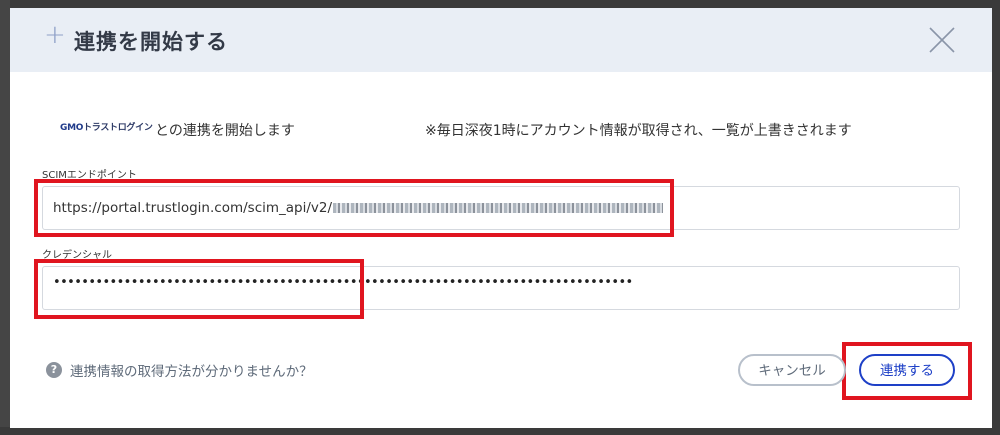  What do you see at coordinates (500, 4) in the screenshot?
I see `backdrop` at bounding box center [500, 4].